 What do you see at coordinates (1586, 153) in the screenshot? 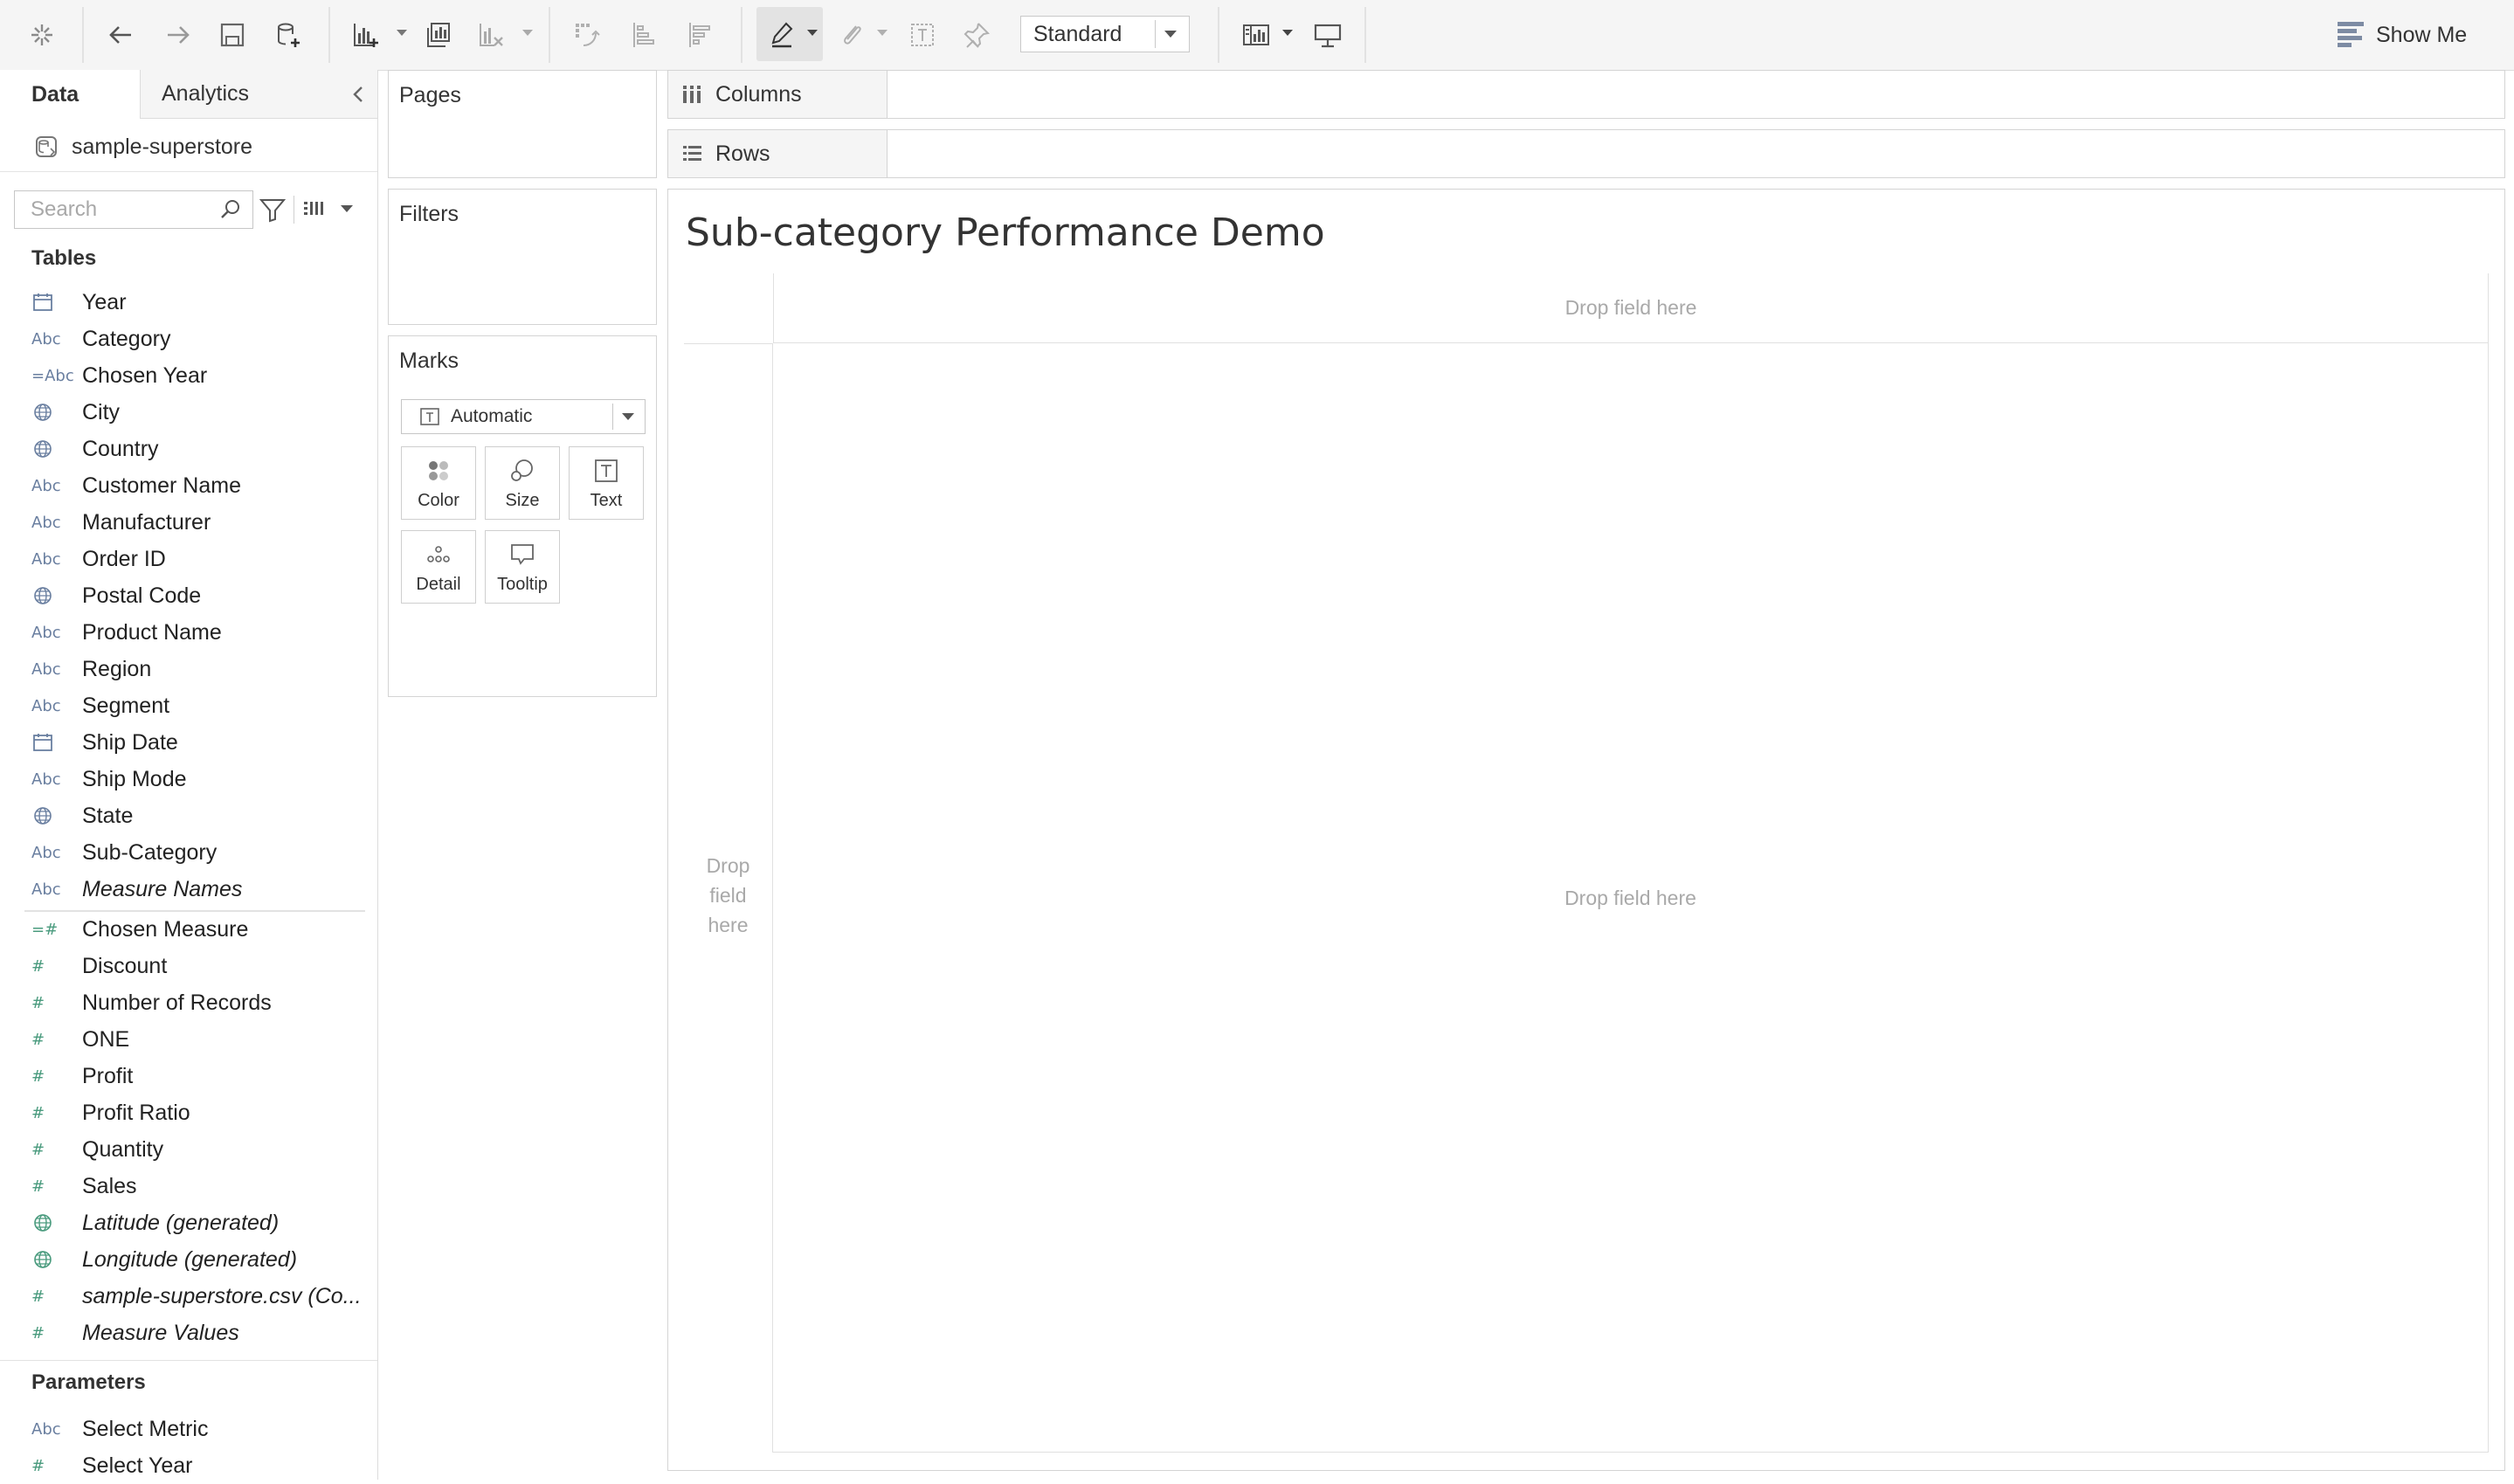
I see `rows-shelf: Rows` at bounding box center [1586, 153].